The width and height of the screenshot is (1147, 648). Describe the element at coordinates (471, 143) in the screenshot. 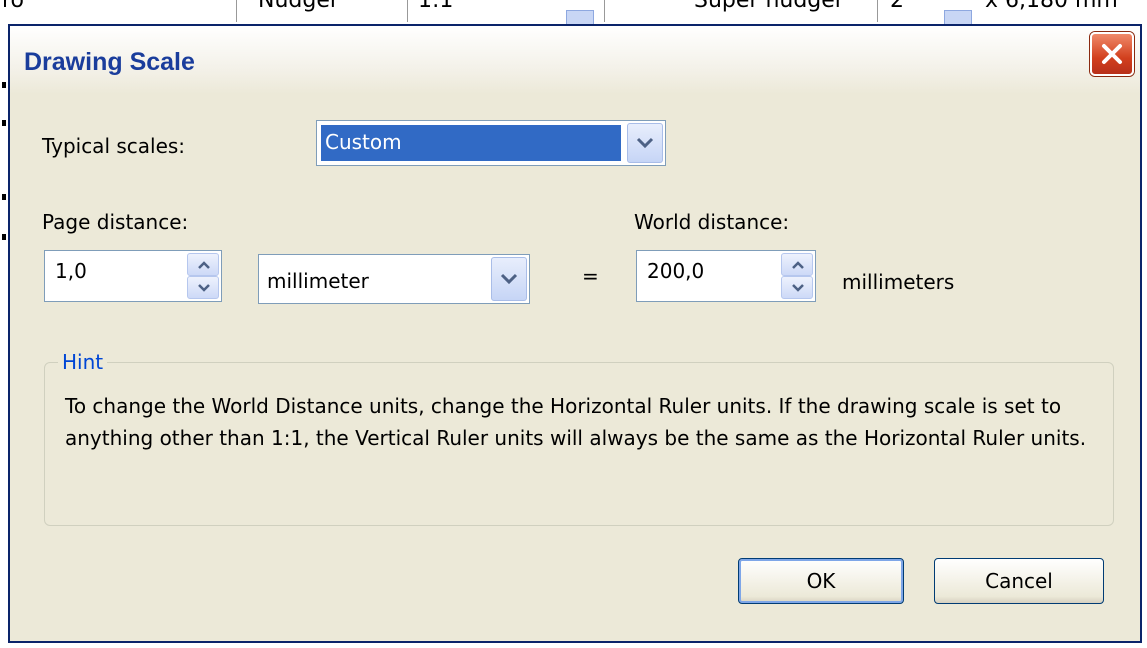

I see `typical-scales-value: Custom` at that location.